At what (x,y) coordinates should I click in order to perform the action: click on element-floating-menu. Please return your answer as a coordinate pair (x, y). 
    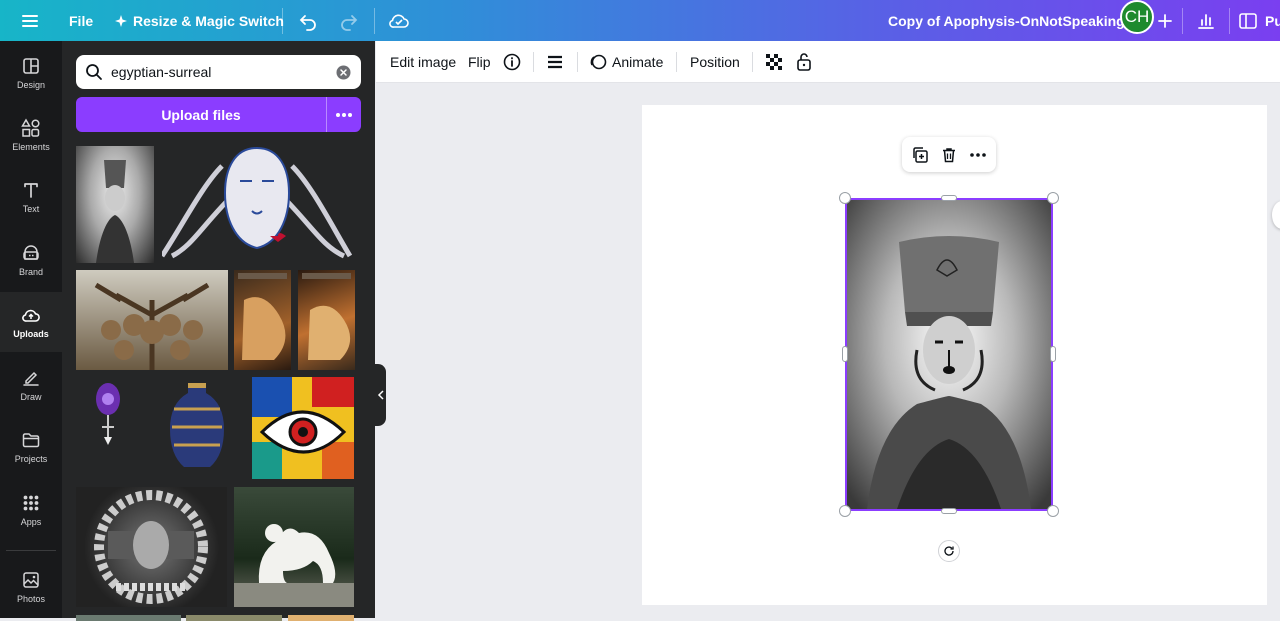
    Looking at the image, I should click on (949, 154).